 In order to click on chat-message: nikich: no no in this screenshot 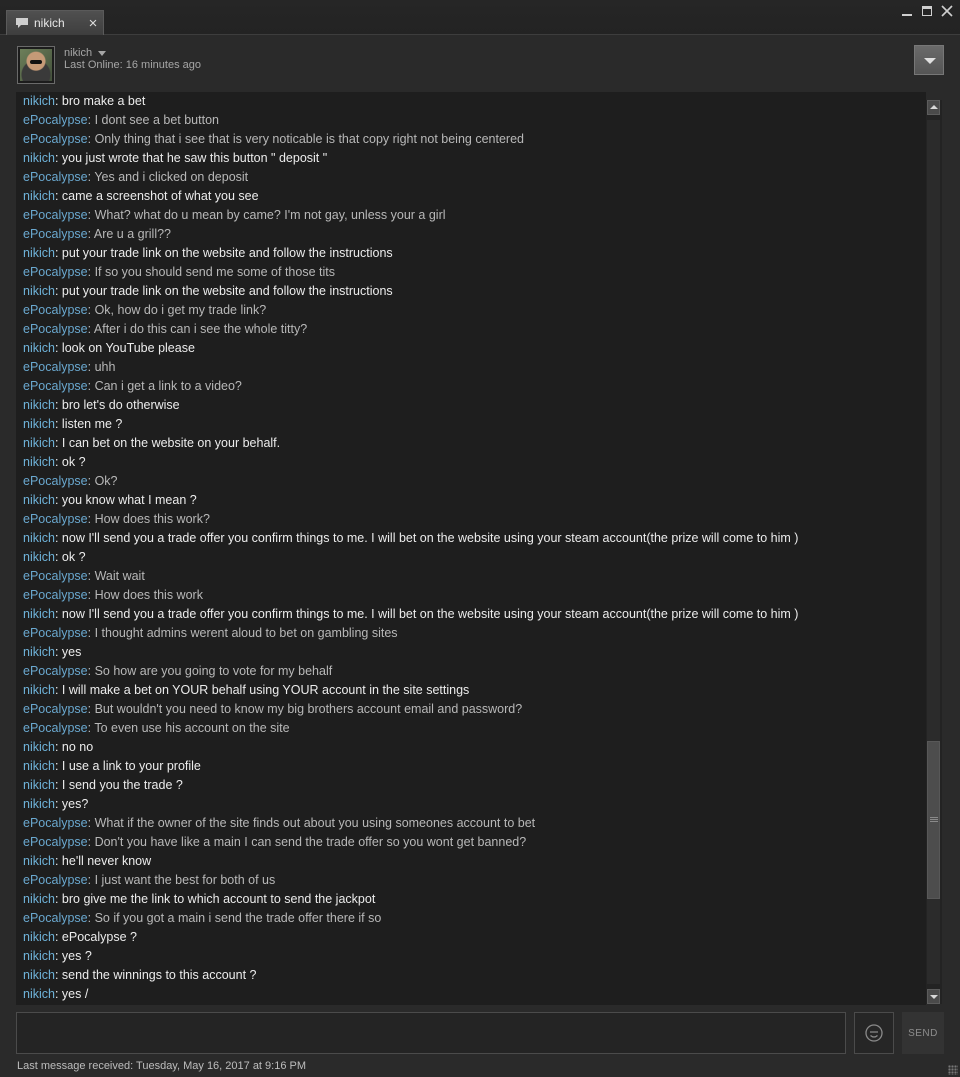, I will do `click(474, 747)`.